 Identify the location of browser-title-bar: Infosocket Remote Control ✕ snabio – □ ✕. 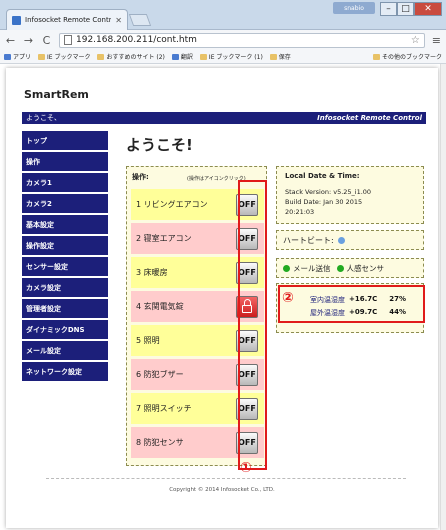
(223, 15).